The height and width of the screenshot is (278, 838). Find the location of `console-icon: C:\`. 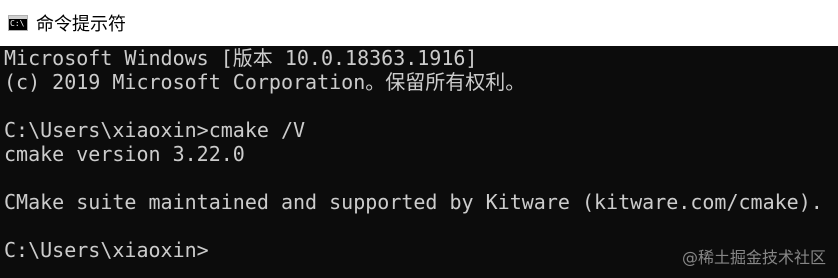

console-icon: C:\ is located at coordinates (18, 23).